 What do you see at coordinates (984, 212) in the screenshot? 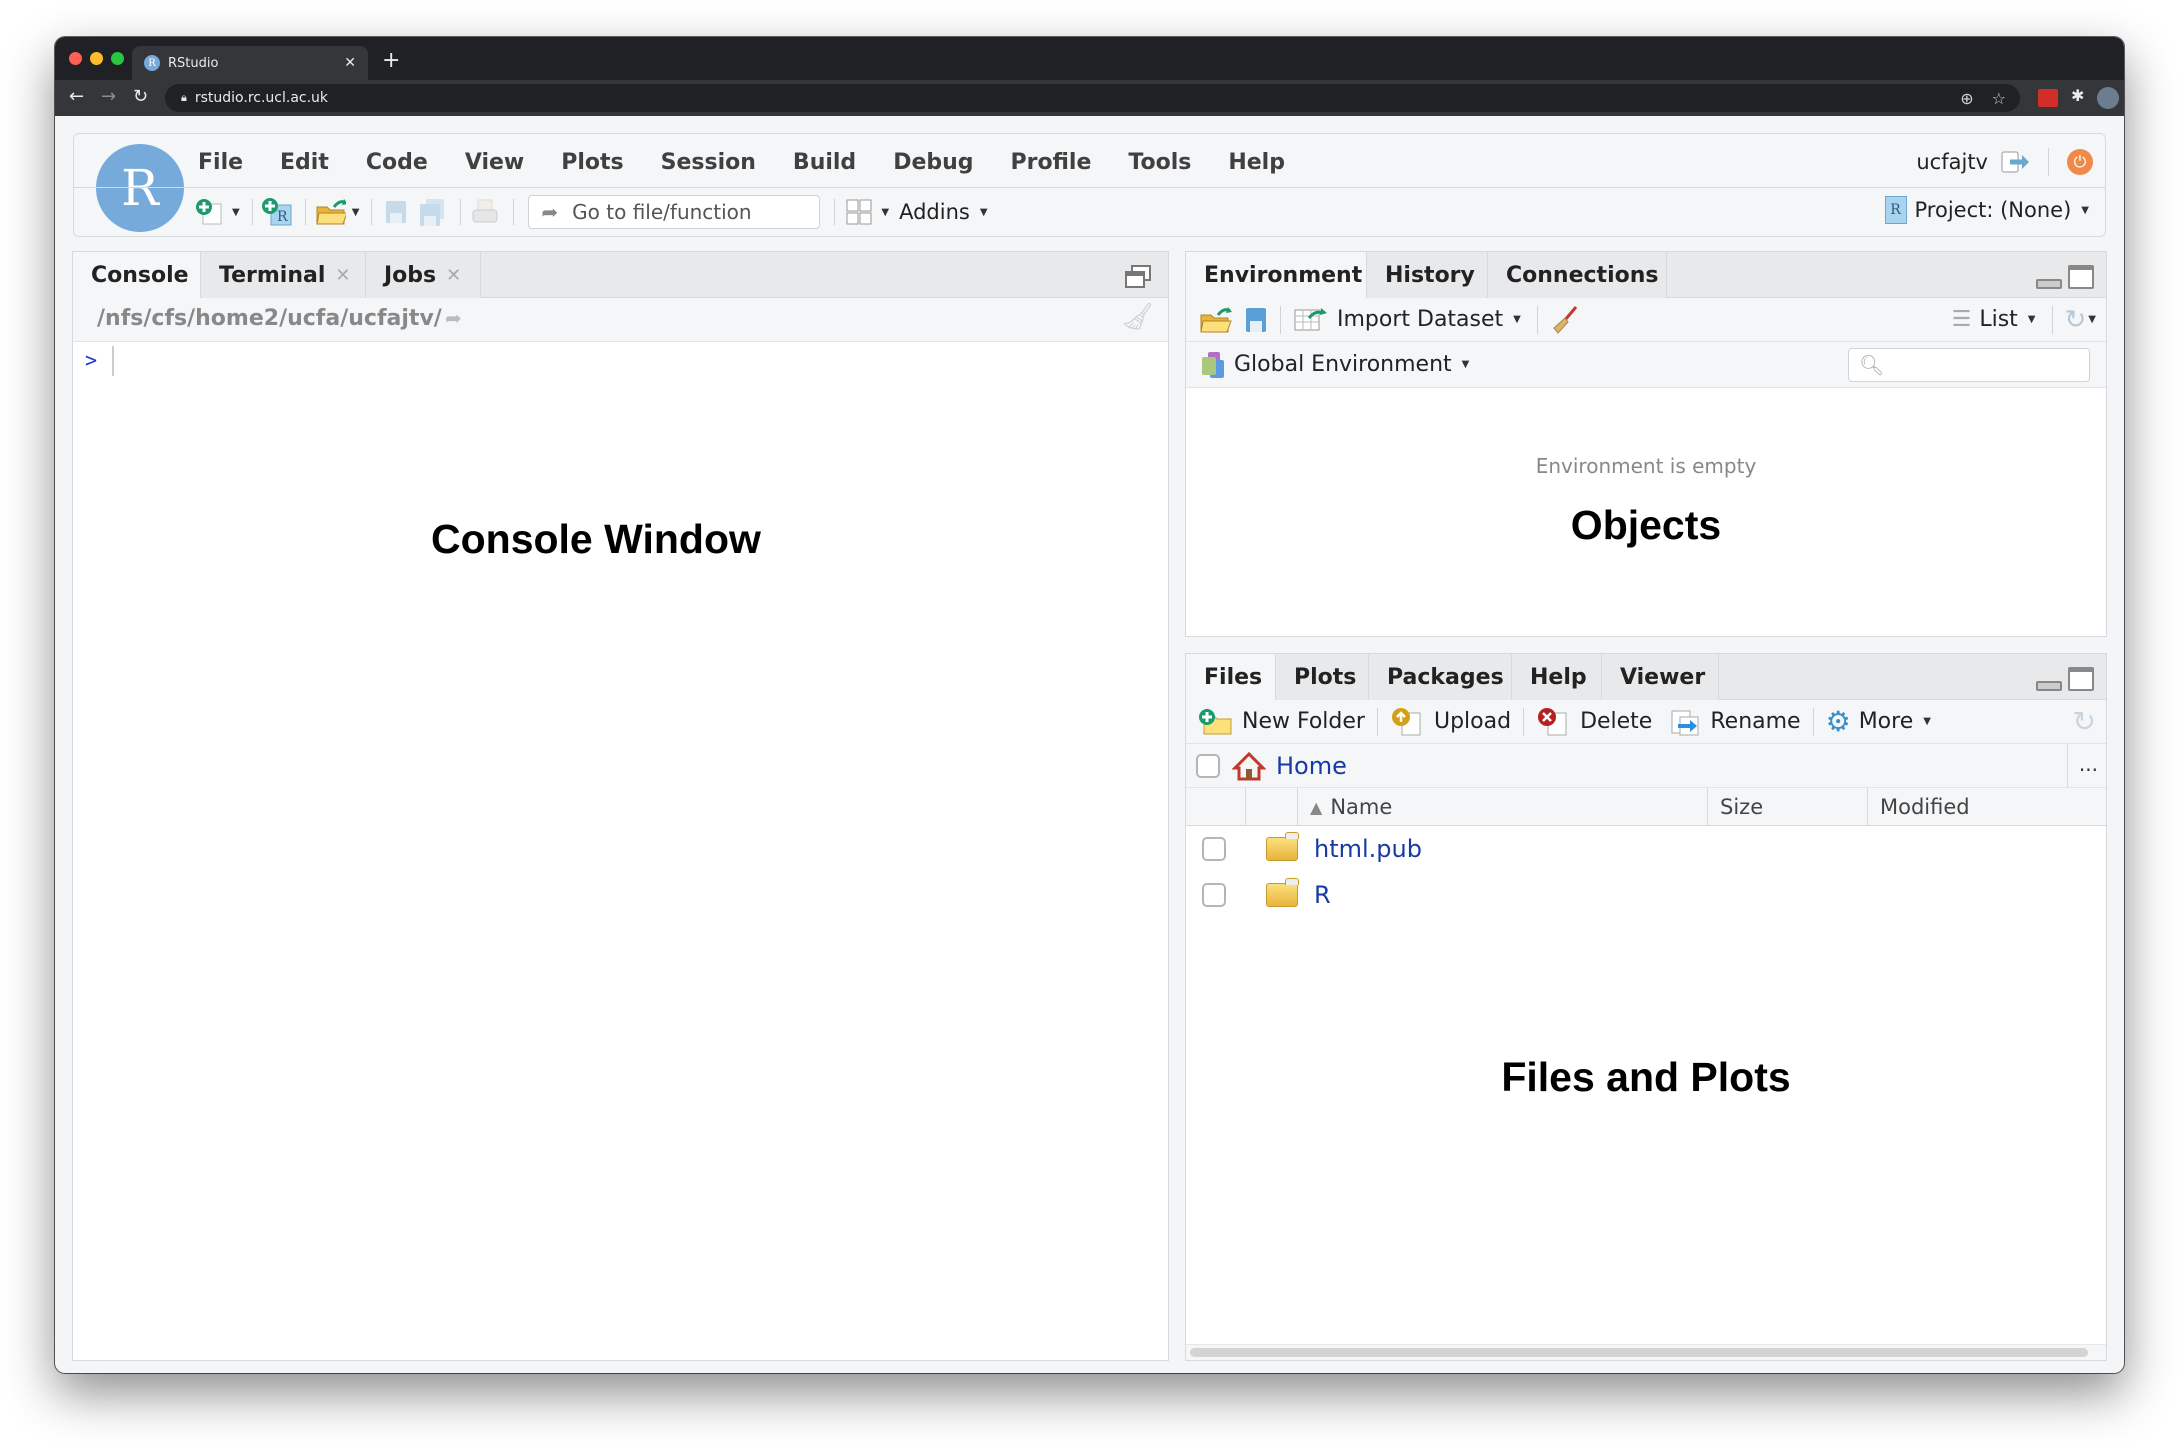
I see `addins-dropdown-icon: ▼` at bounding box center [984, 212].